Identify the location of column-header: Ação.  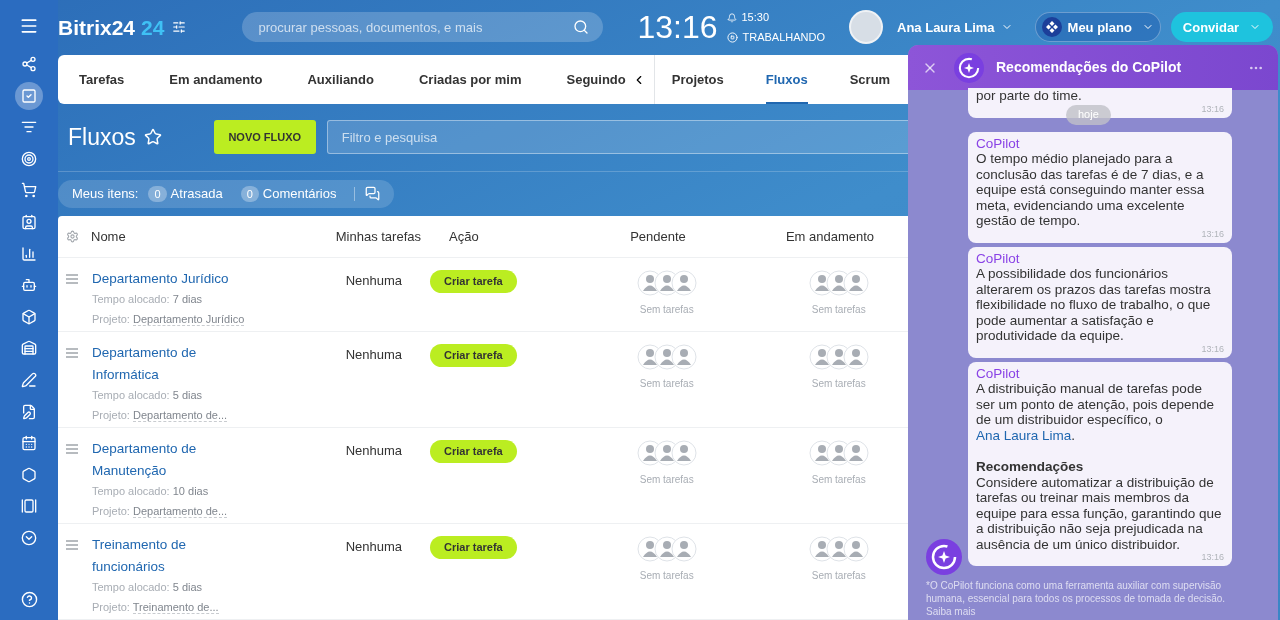
(514, 236).